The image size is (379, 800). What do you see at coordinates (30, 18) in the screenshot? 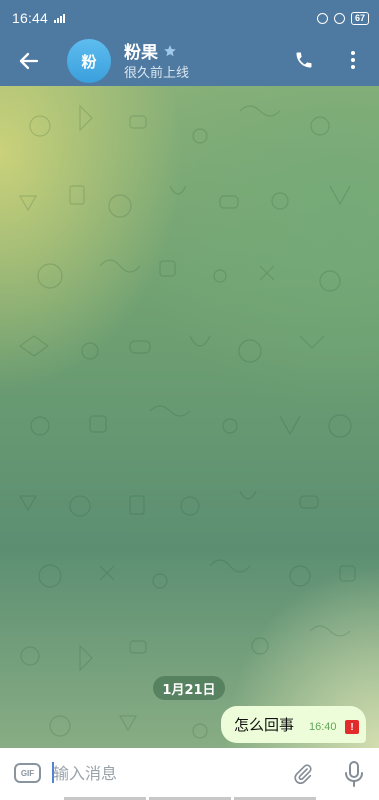
I see `status-time: 16:44` at bounding box center [30, 18].